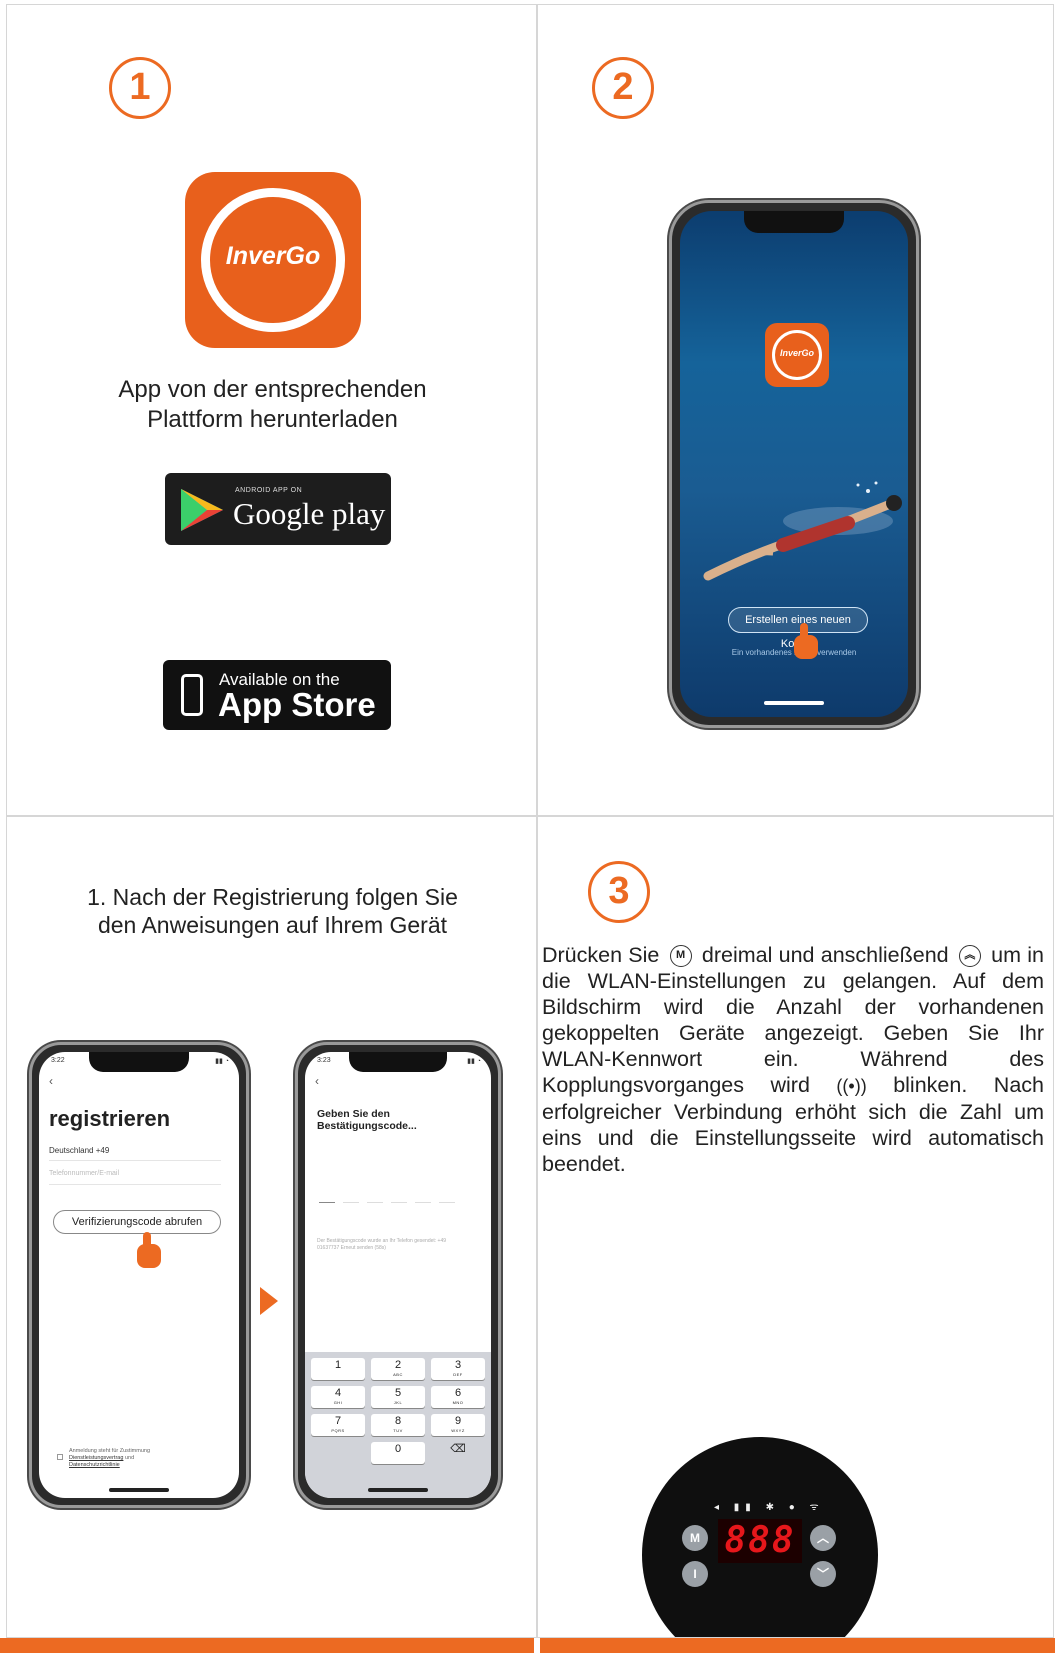 The image size is (1055, 1653). What do you see at coordinates (680, 956) in the screenshot?
I see `m-button-icon: M` at bounding box center [680, 956].